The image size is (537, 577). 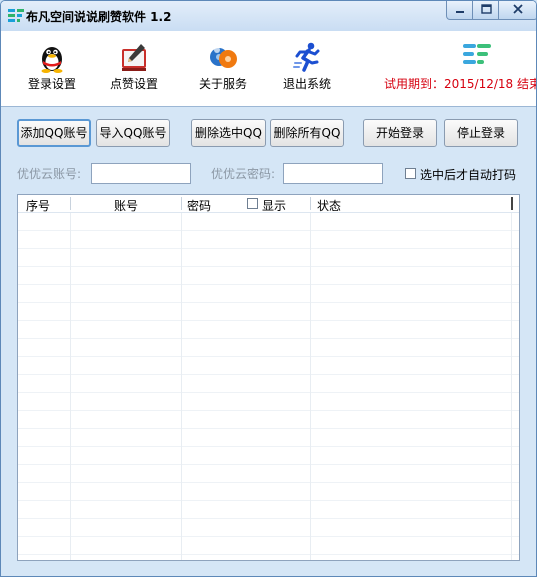 What do you see at coordinates (410, 173) in the screenshot?
I see `auto-captcha-checkbox` at bounding box center [410, 173].